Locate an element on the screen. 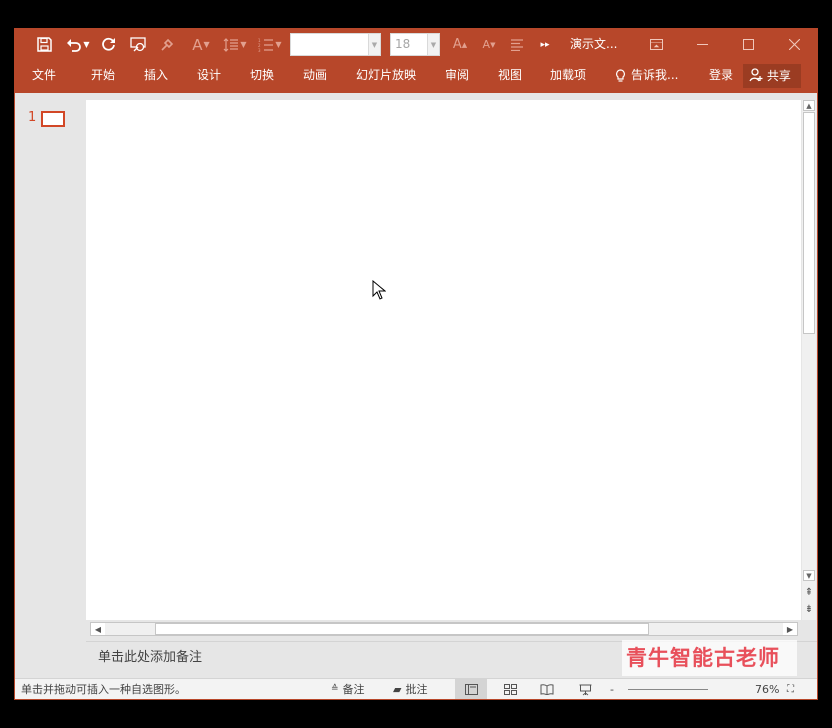  fit-slide-icon: ⛶ is located at coordinates (790, 689).